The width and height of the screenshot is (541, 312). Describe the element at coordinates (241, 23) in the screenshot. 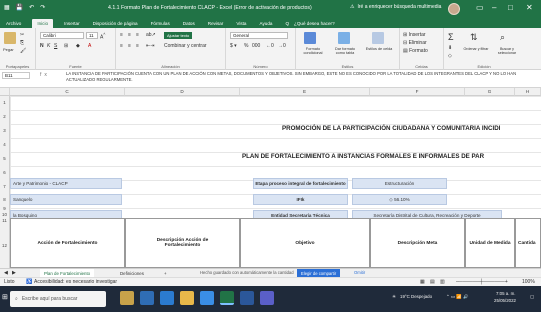

I see `tab-vista: Vista` at that location.